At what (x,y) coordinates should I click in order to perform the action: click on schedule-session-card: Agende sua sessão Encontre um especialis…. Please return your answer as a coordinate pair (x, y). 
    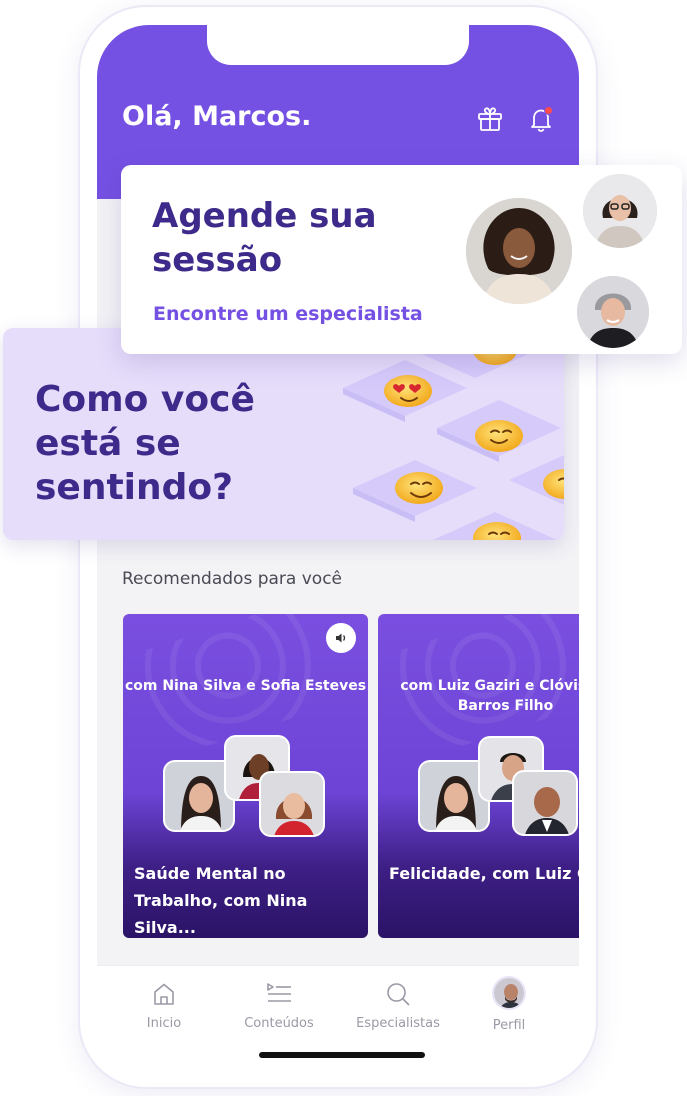
    Looking at the image, I should click on (401, 259).